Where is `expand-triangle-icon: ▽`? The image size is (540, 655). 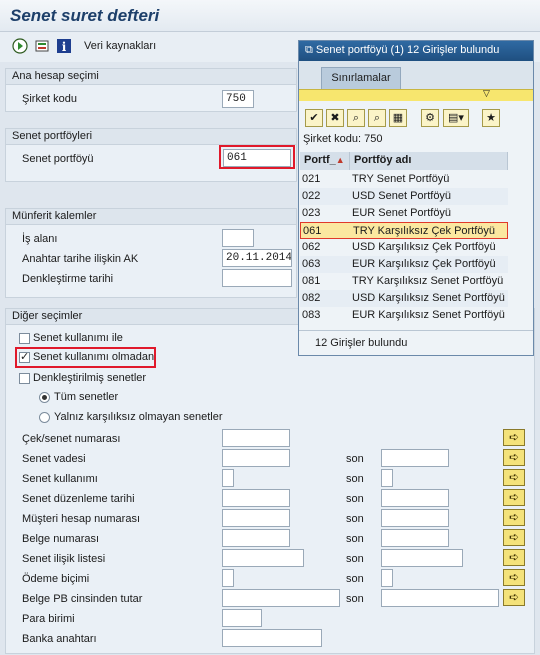 expand-triangle-icon: ▽ is located at coordinates (486, 93).